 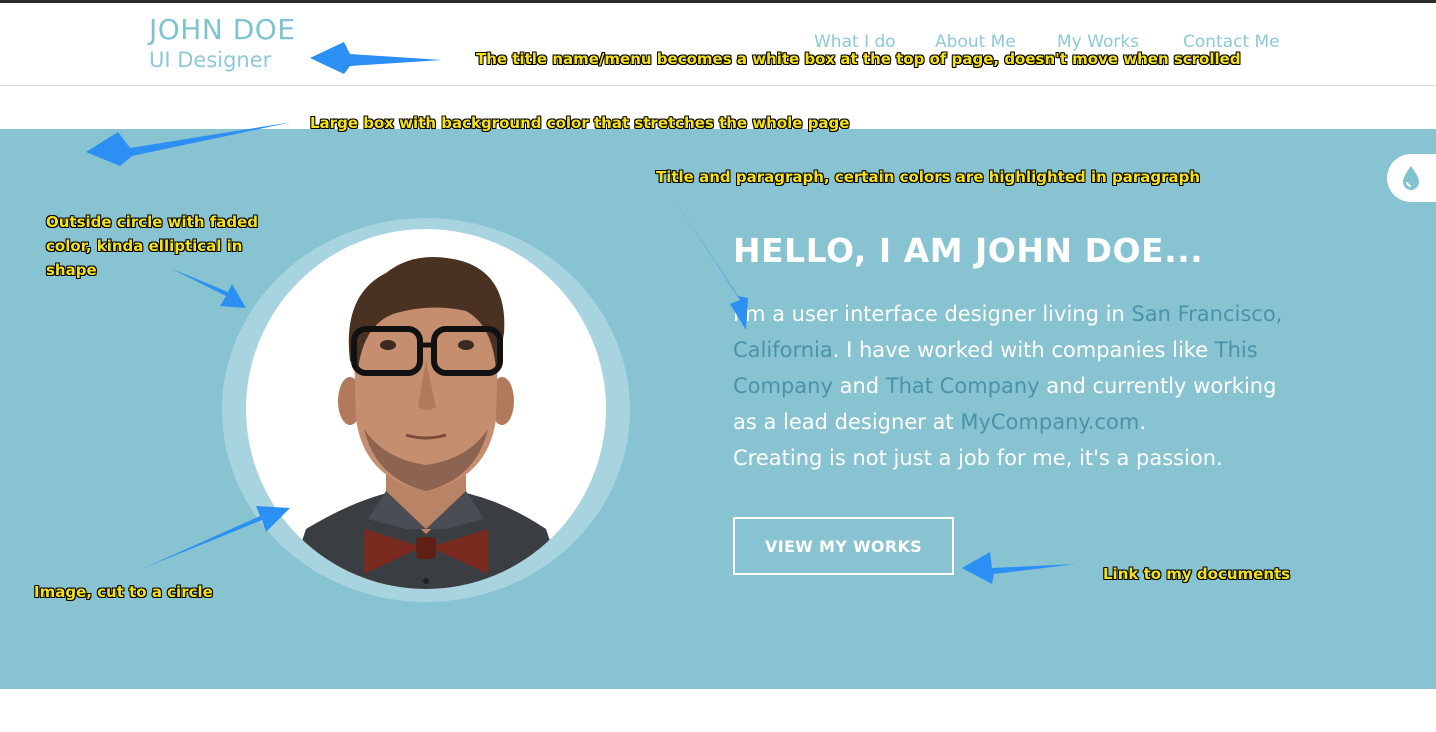 What do you see at coordinates (962, 386) in the screenshot?
I see `highlight-company-2: That Company` at bounding box center [962, 386].